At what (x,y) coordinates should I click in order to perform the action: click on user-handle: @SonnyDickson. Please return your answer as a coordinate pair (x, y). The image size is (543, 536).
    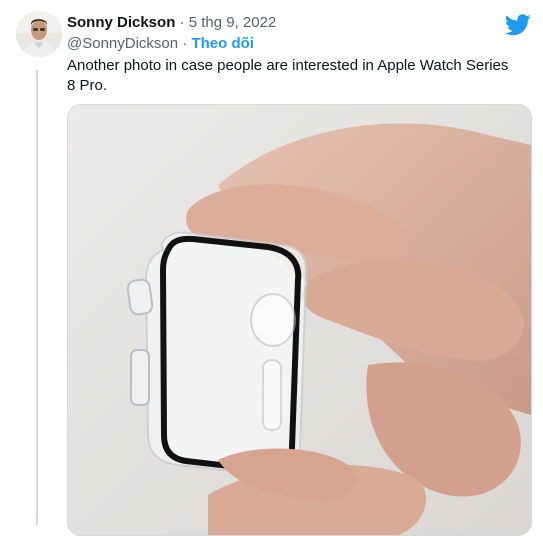
    Looking at the image, I should click on (122, 43).